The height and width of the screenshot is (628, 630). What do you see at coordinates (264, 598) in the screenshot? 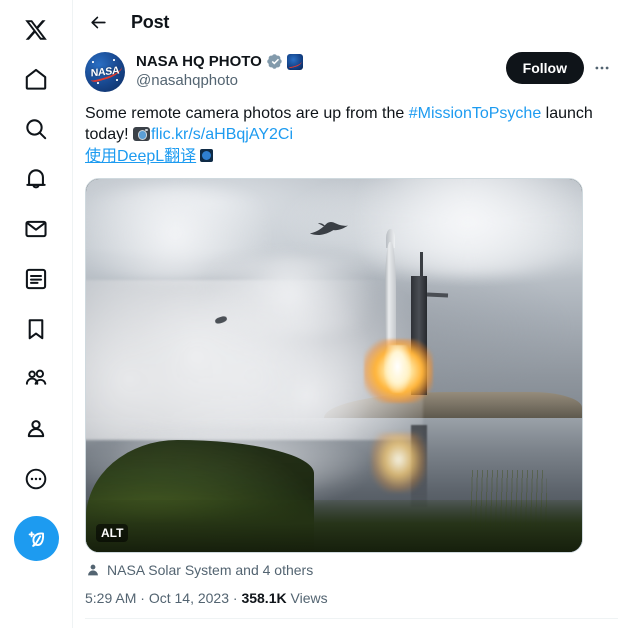
I see `views-count: 358.1K` at bounding box center [264, 598].